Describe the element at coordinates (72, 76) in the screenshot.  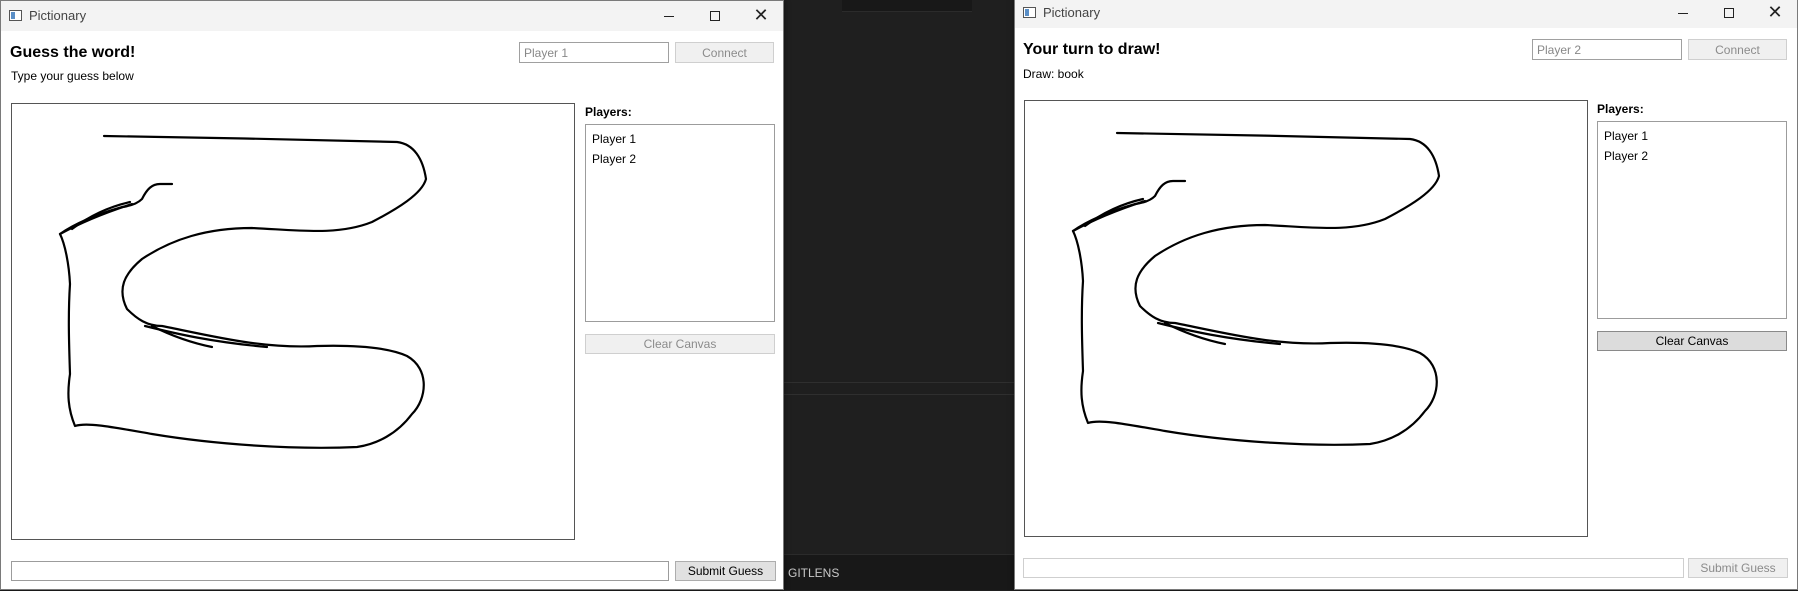
I see `instruction-text: Type your guess below` at that location.